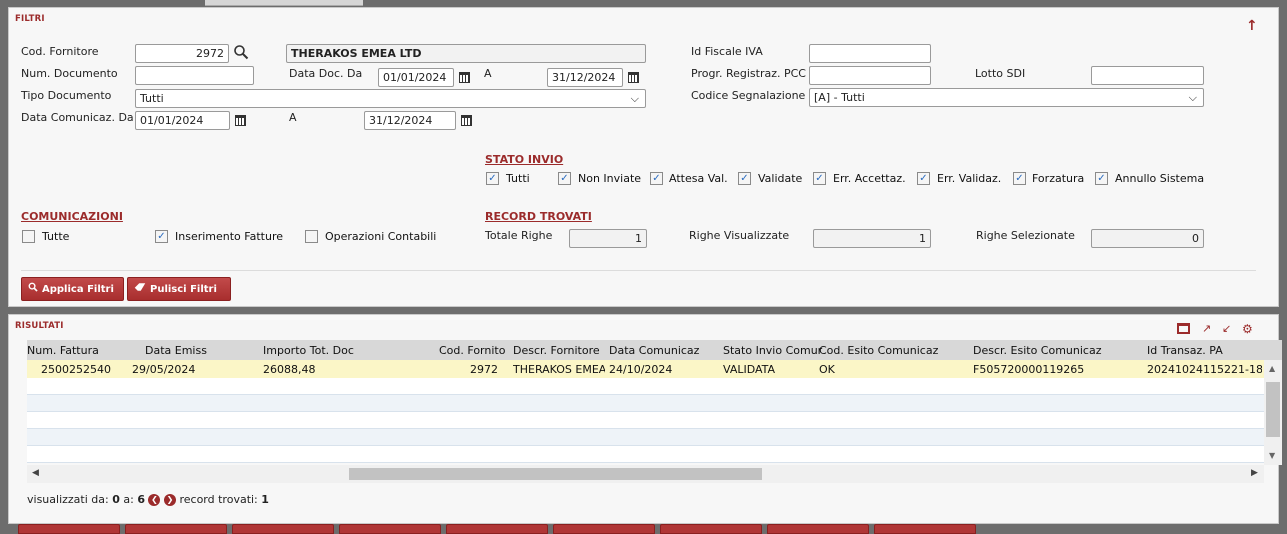 This screenshot has height=534, width=1287. I want to click on stato-tutti-label: Tutti, so click(518, 178).